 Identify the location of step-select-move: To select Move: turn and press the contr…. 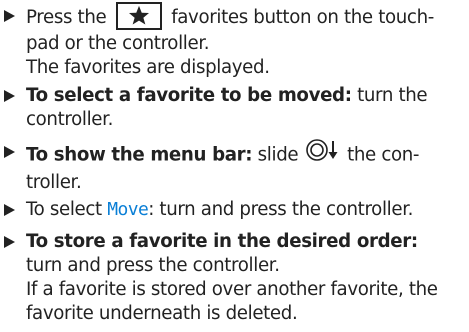
(234, 210).